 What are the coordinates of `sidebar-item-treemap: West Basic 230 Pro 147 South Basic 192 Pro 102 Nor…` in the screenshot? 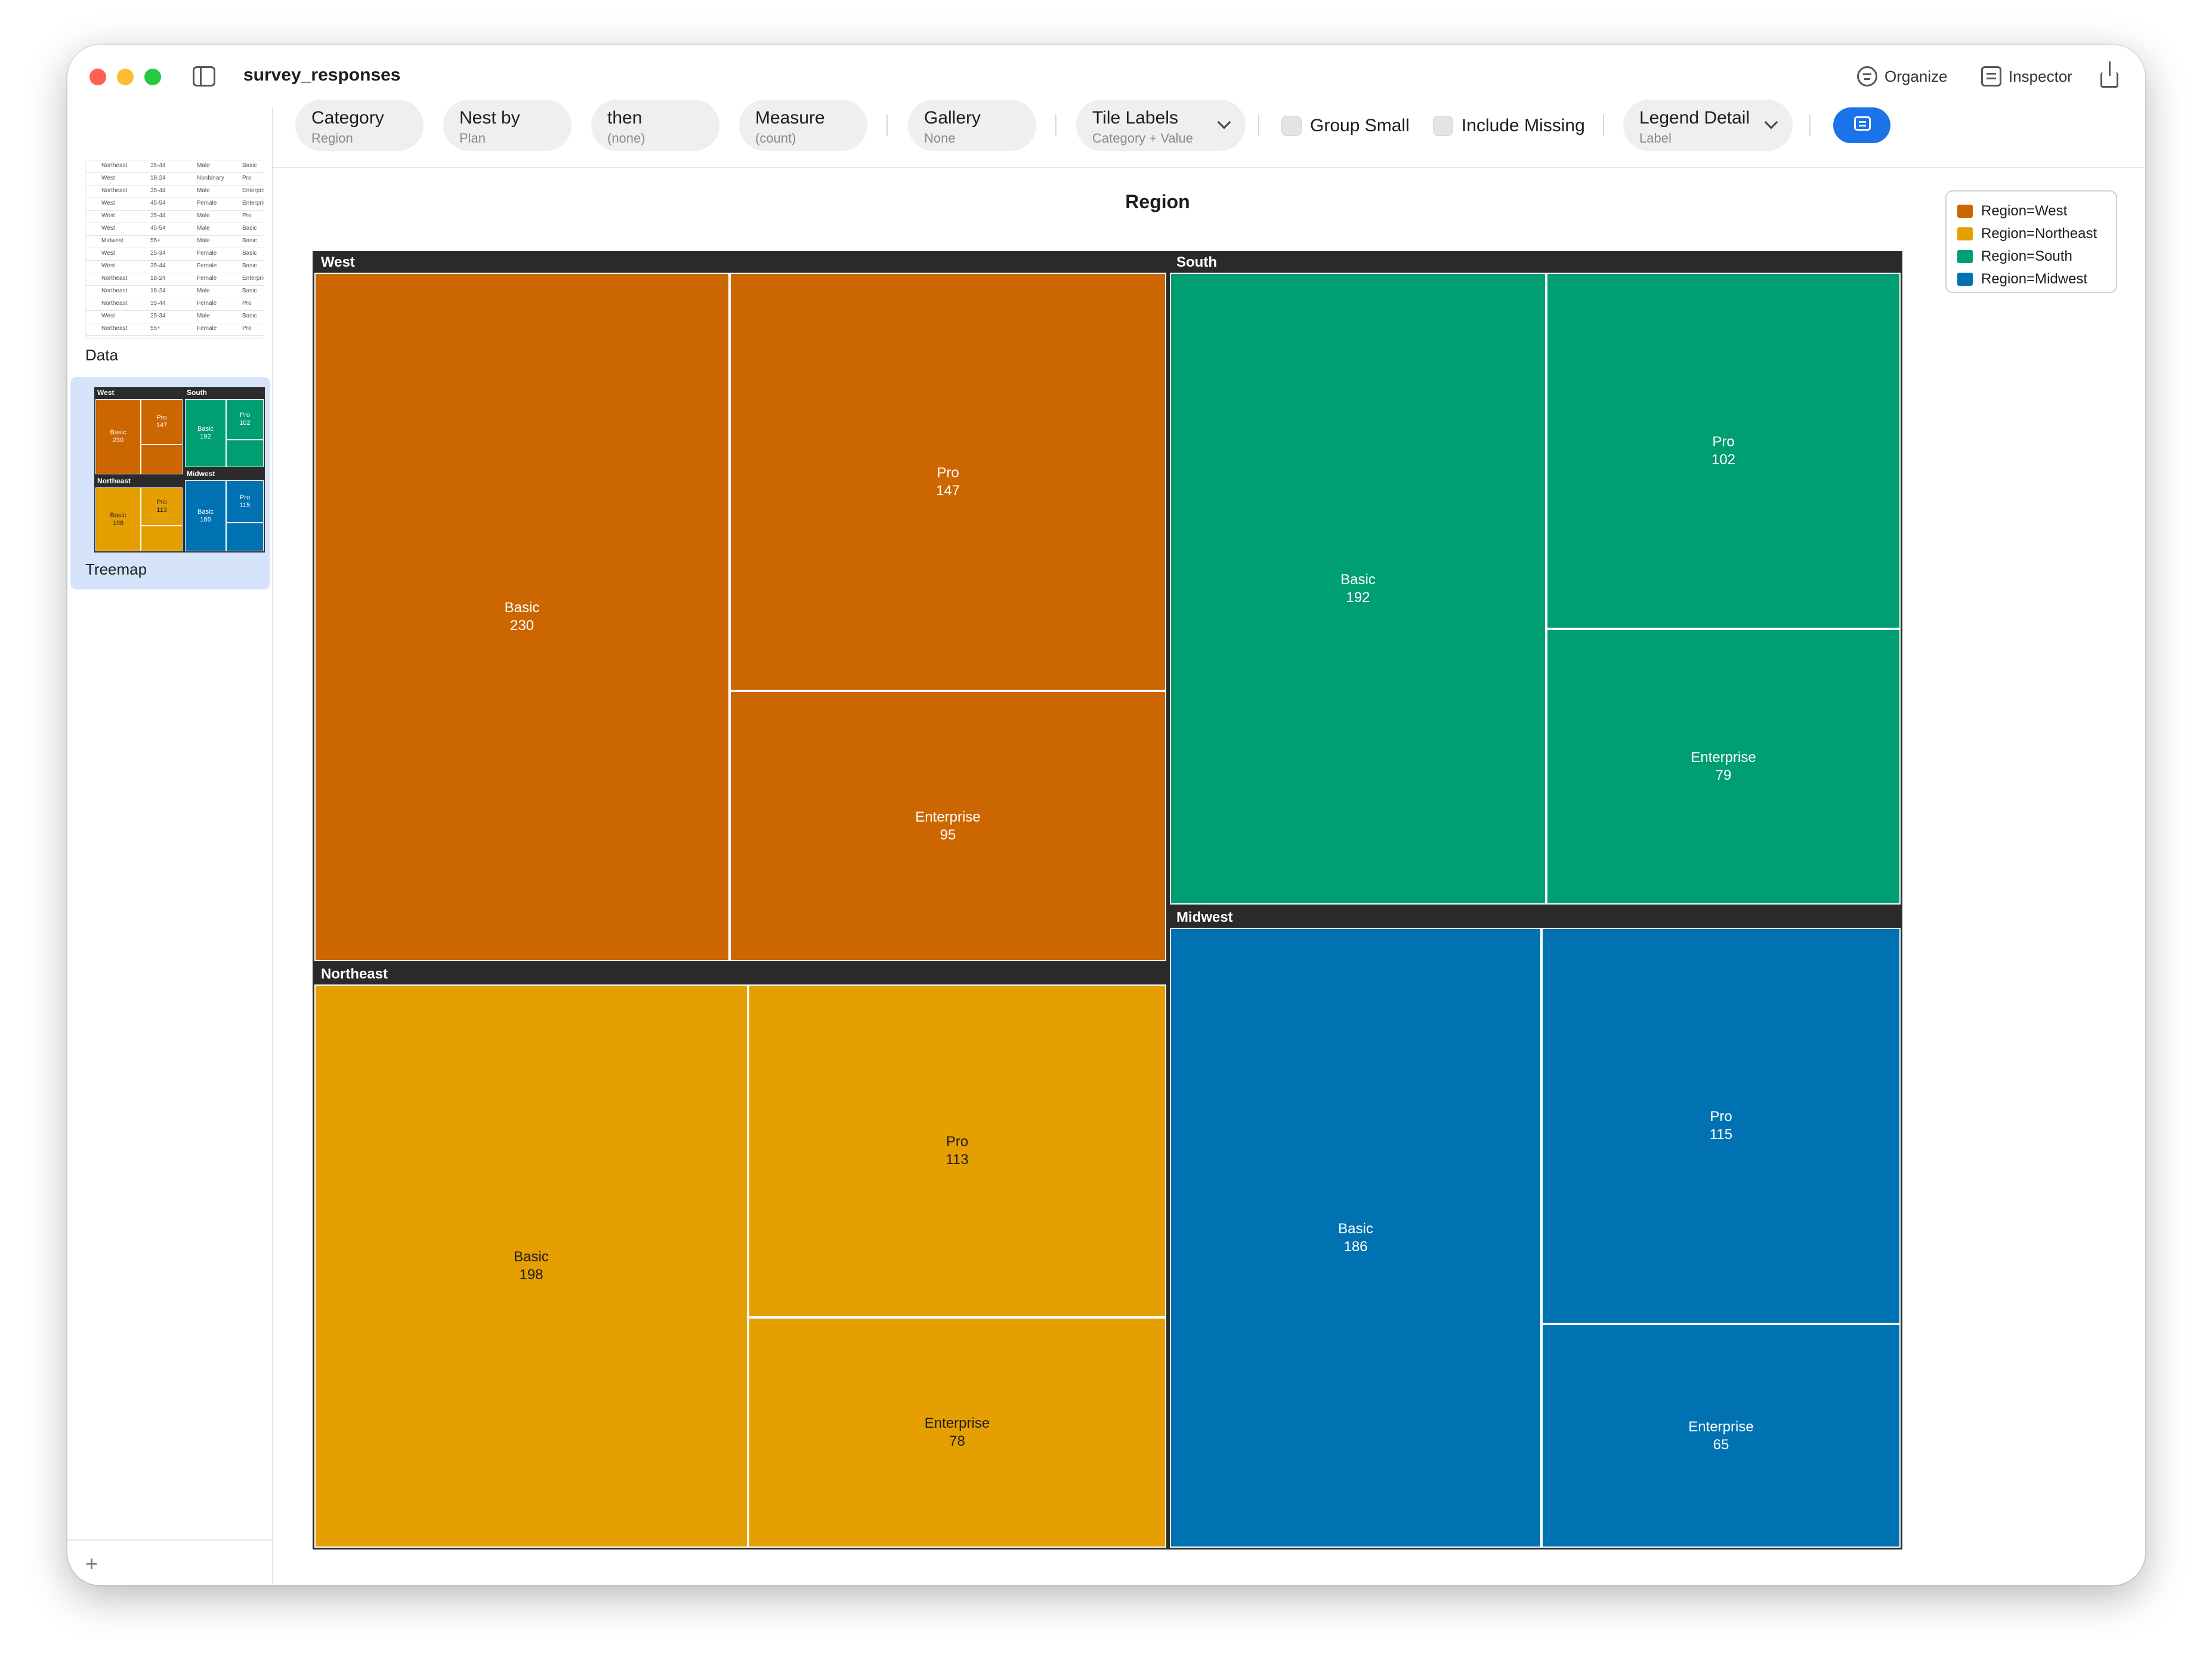 It's located at (170, 483).